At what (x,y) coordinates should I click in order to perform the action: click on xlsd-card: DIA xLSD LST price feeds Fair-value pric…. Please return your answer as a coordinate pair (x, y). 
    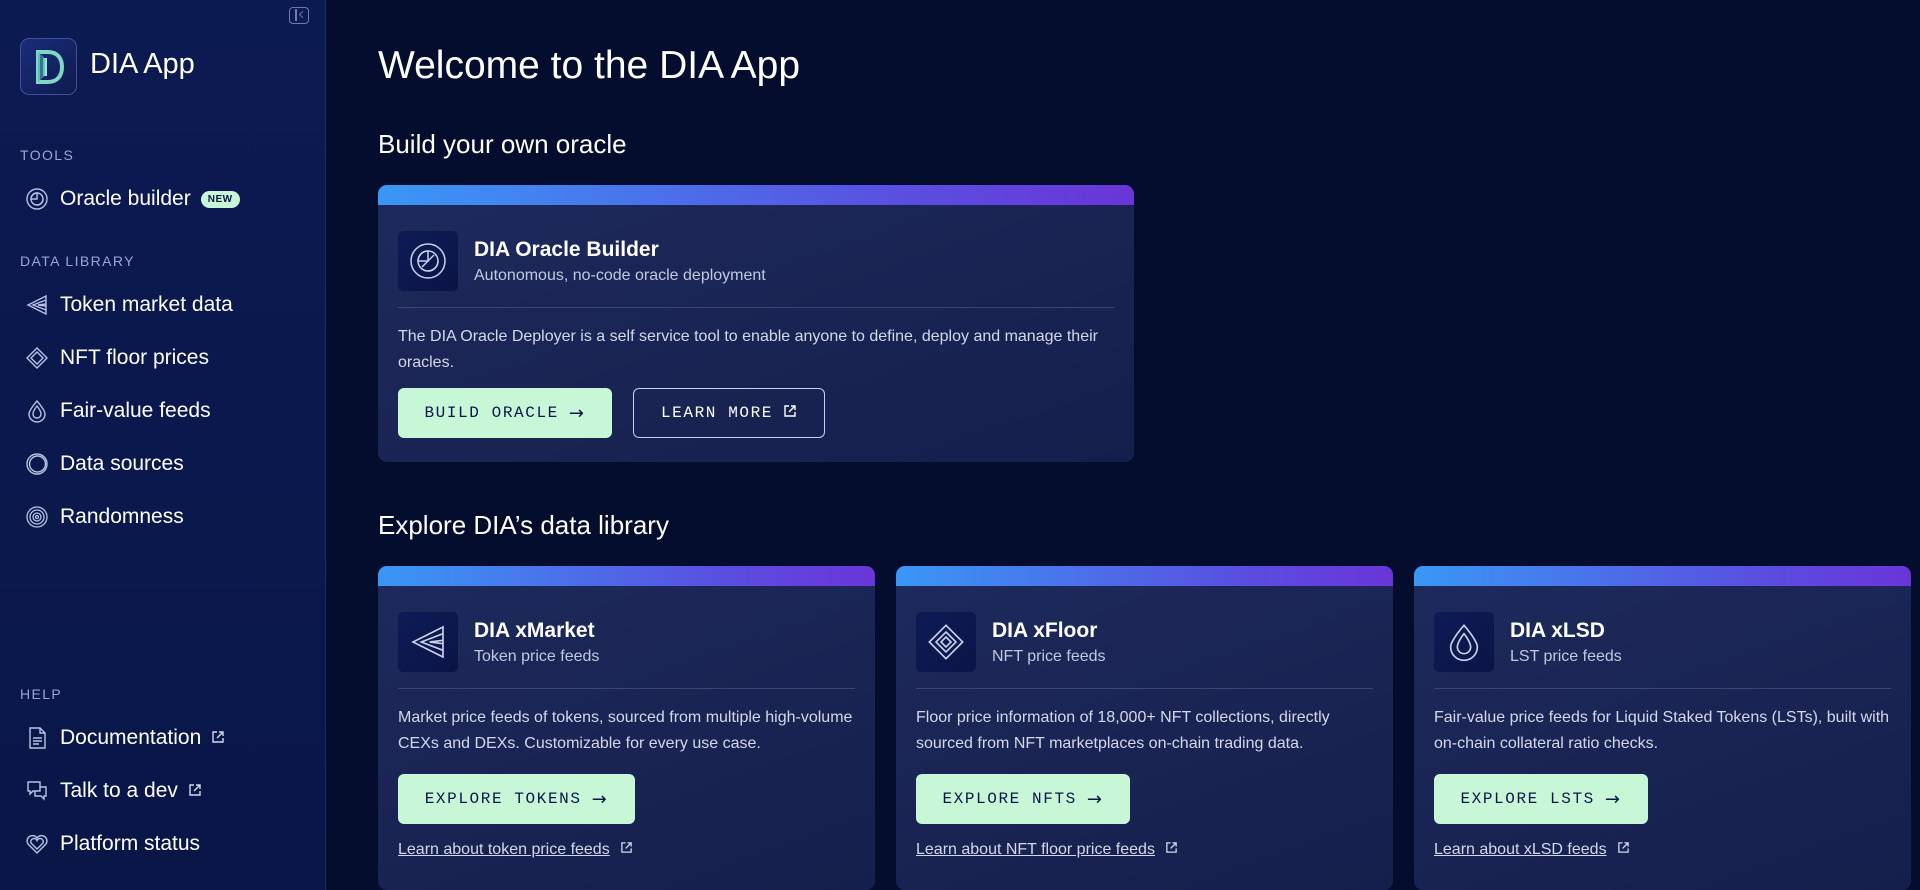
    Looking at the image, I should click on (1662, 728).